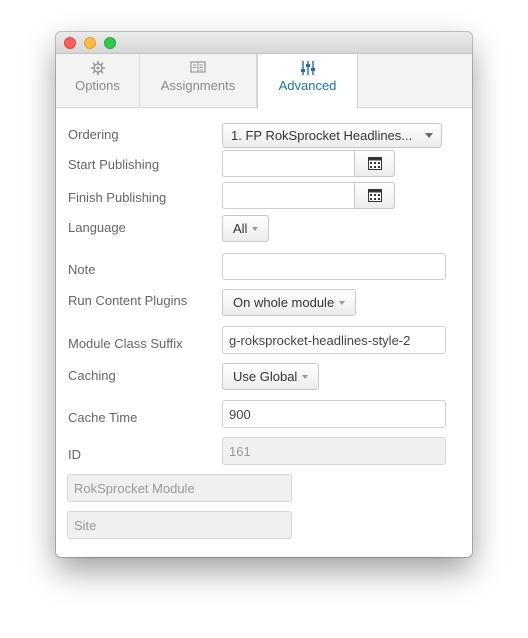  I want to click on note-input, so click(334, 266).